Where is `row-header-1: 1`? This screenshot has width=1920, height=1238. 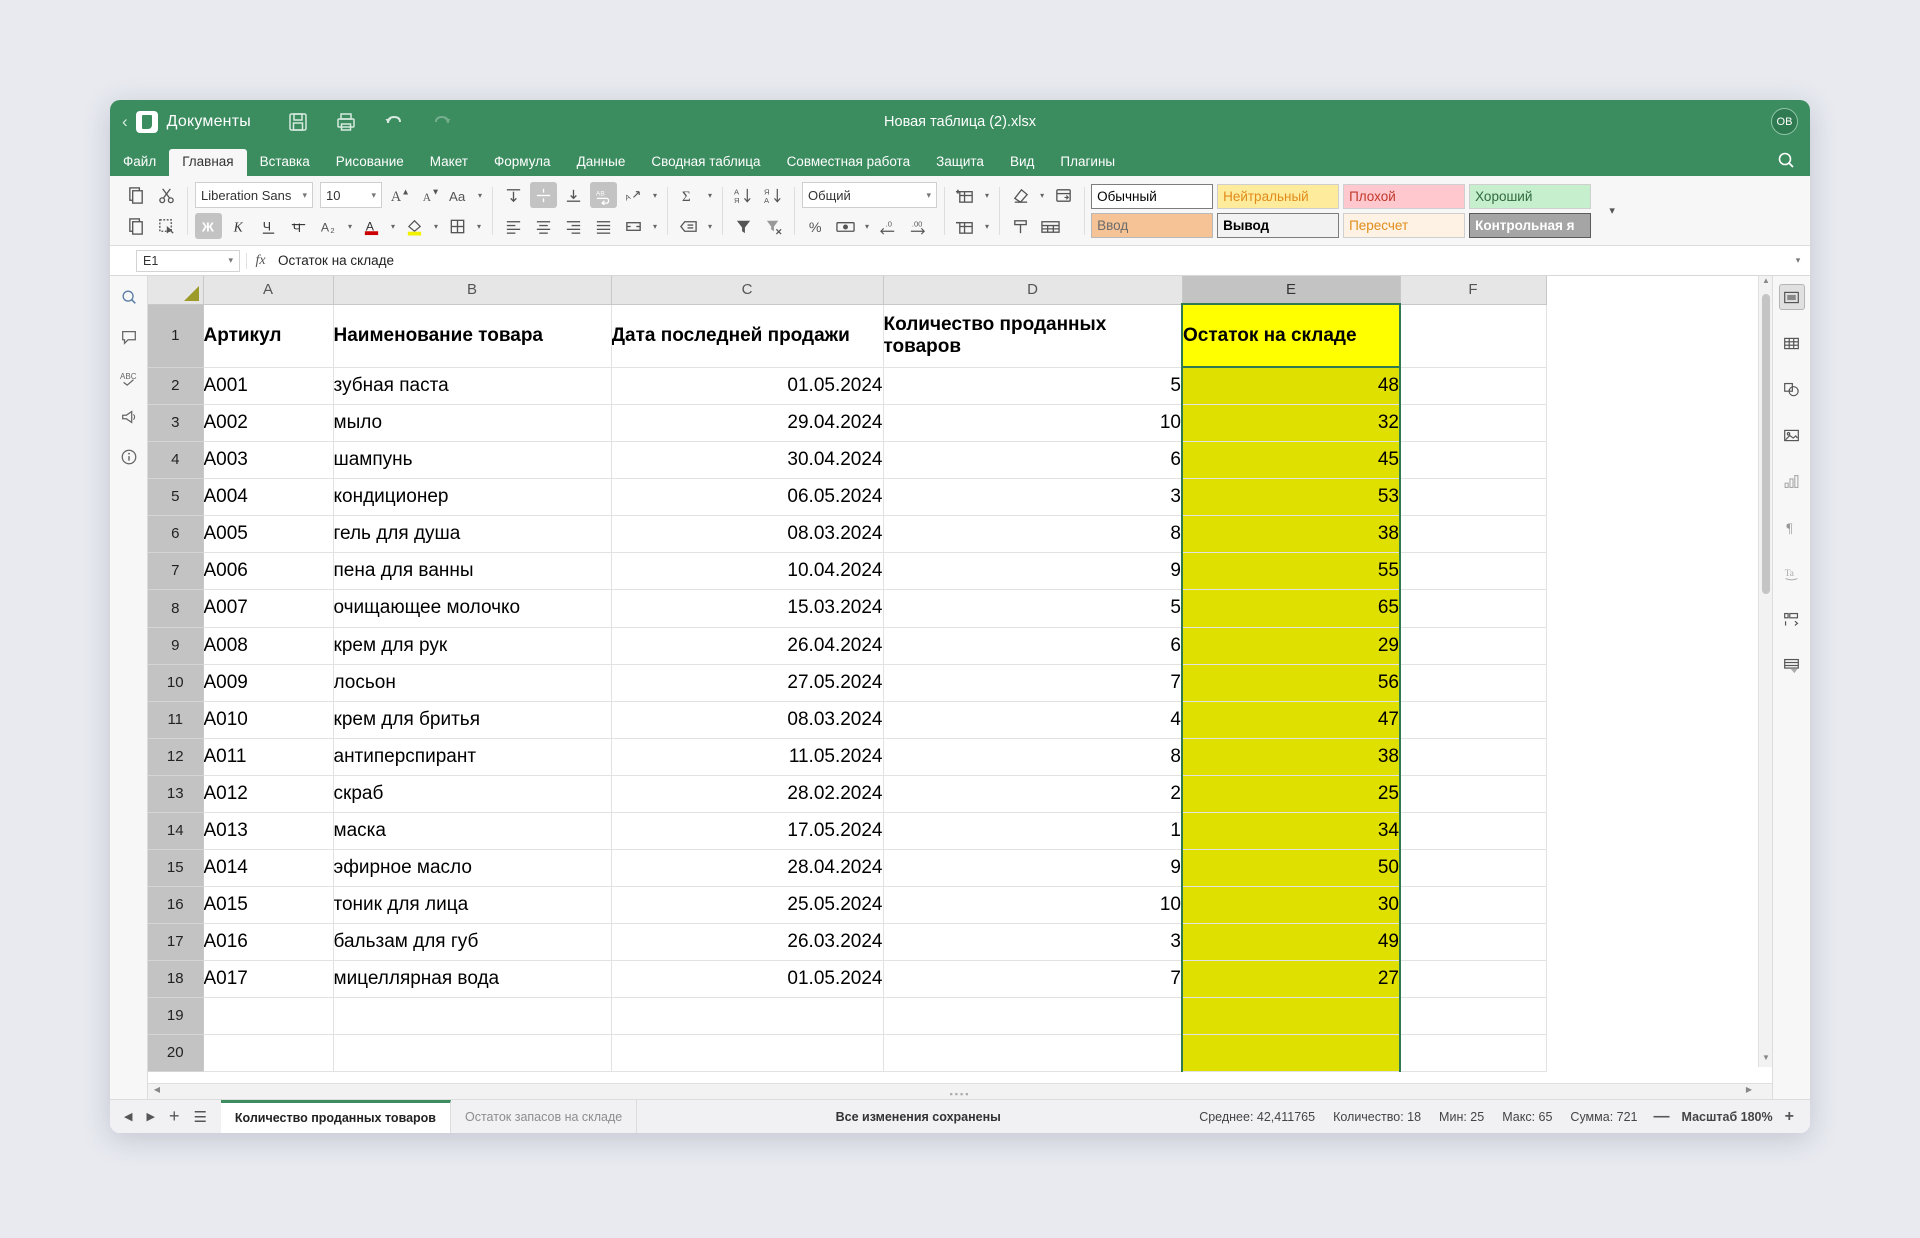
row-header-1: 1 is located at coordinates (176, 336).